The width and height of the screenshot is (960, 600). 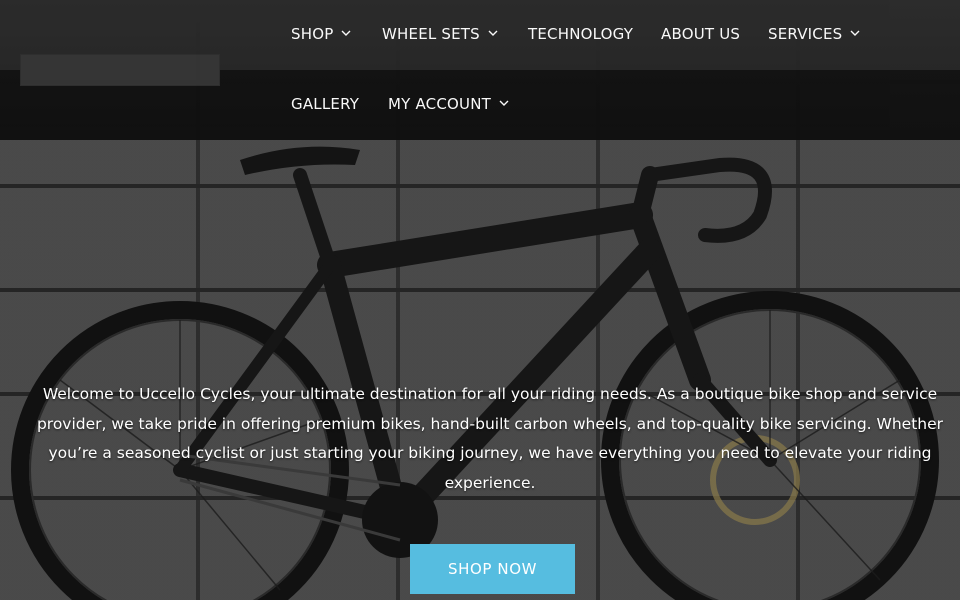 I want to click on nav-item-label: TECHNOLOGY, so click(x=581, y=34).